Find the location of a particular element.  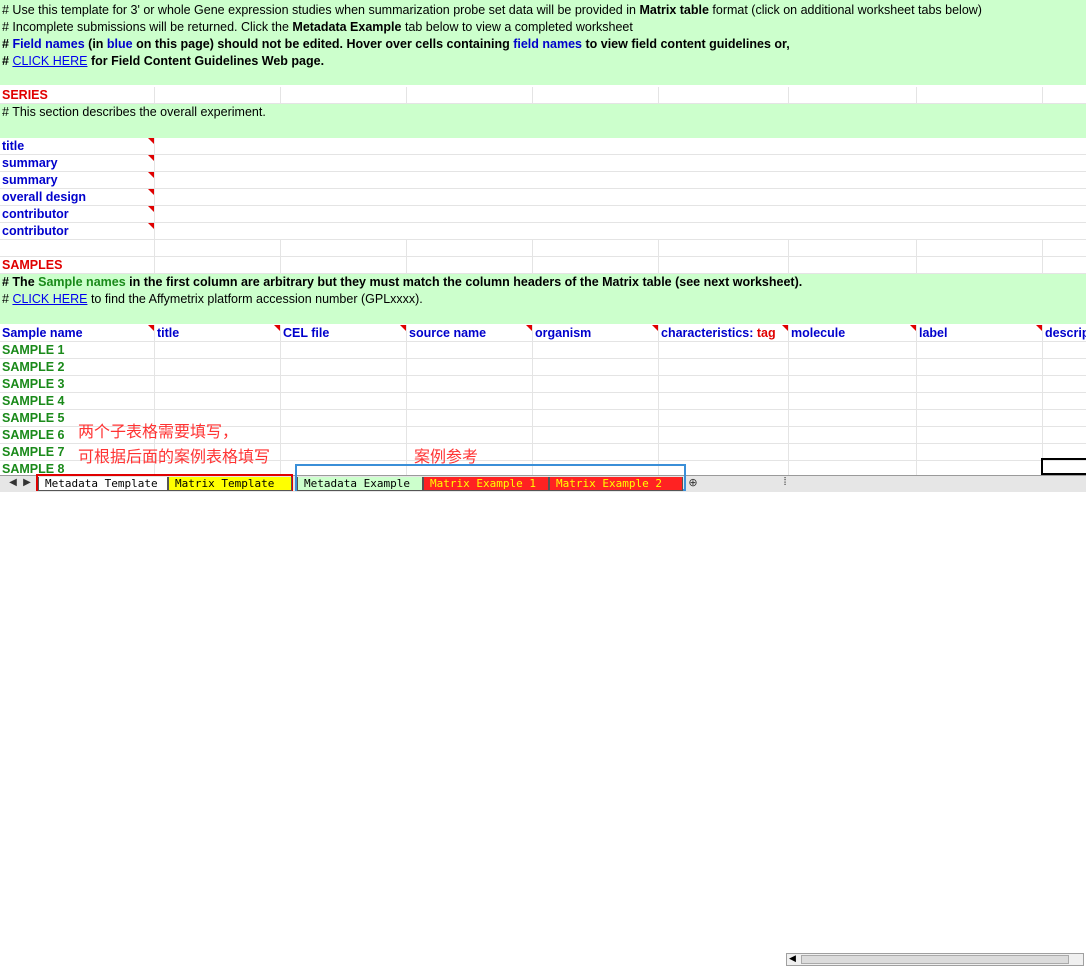

tab-metadata-template: Metadata Template is located at coordinates (103, 484).